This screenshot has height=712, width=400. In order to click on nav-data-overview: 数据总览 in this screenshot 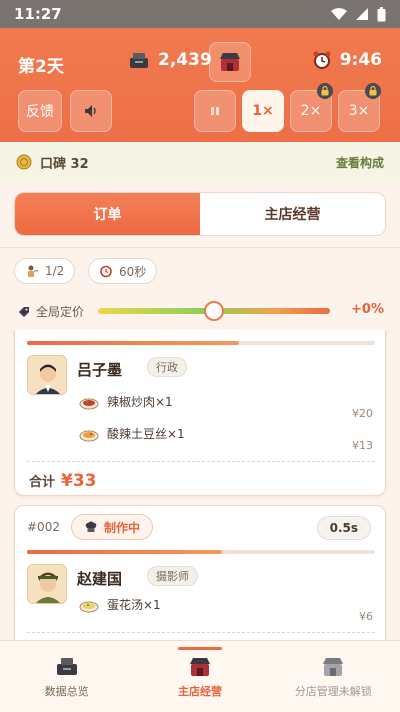, I will do `click(66, 676)`.